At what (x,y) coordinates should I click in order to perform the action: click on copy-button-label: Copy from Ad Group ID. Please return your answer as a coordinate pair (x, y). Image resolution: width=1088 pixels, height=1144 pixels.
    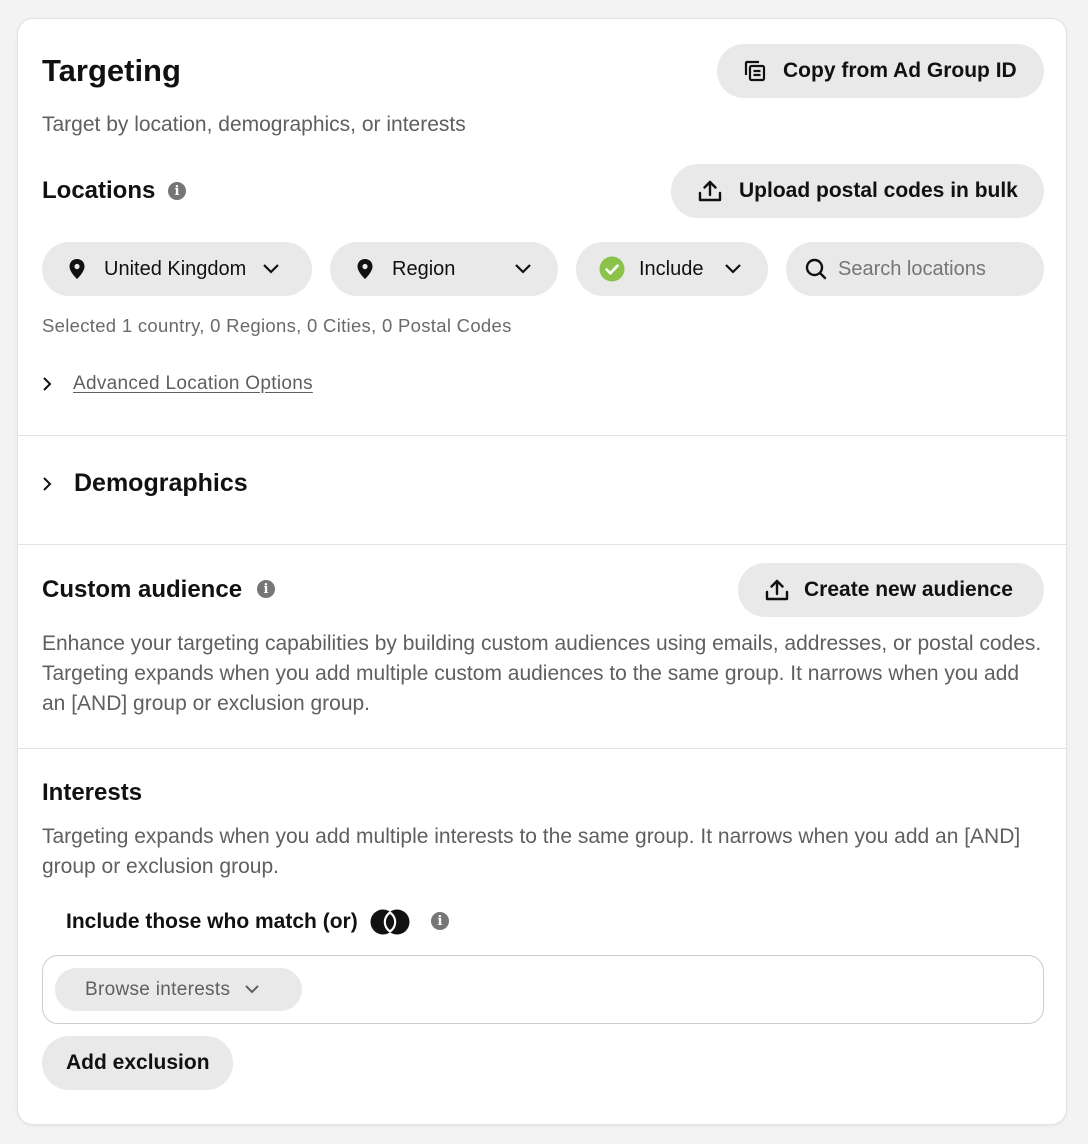
    Looking at the image, I should click on (900, 70).